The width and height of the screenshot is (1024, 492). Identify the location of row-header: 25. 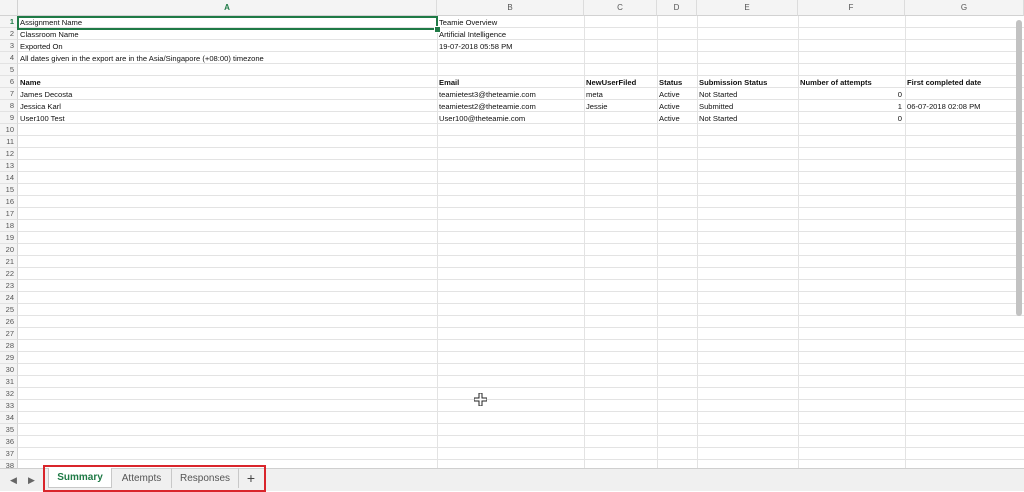
(9, 310).